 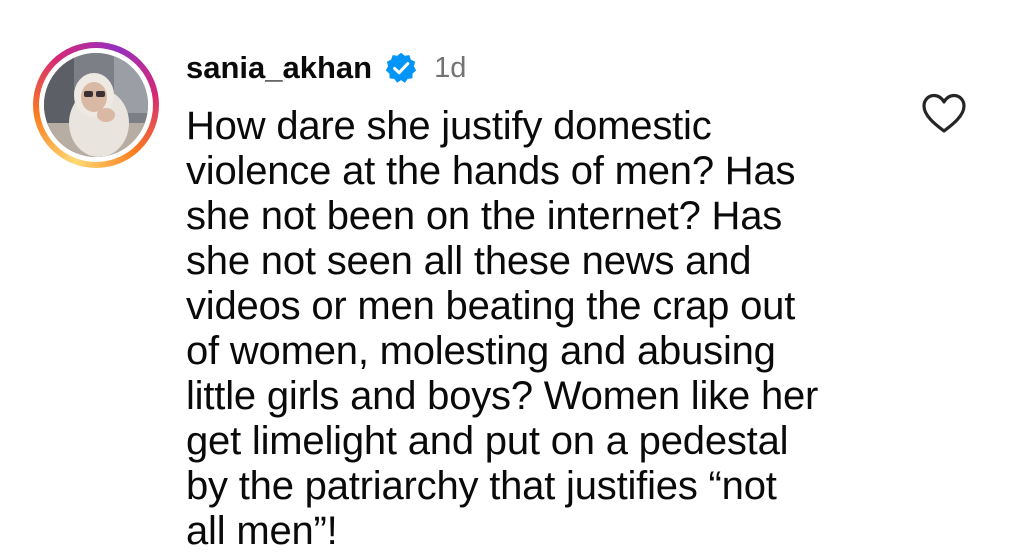 What do you see at coordinates (401, 68) in the screenshot?
I see `verified-badge-icon` at bounding box center [401, 68].